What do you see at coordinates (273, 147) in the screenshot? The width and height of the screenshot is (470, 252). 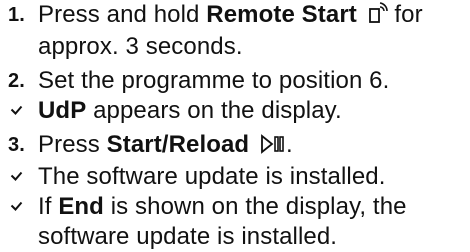 I see `start-pause-icon` at bounding box center [273, 147].